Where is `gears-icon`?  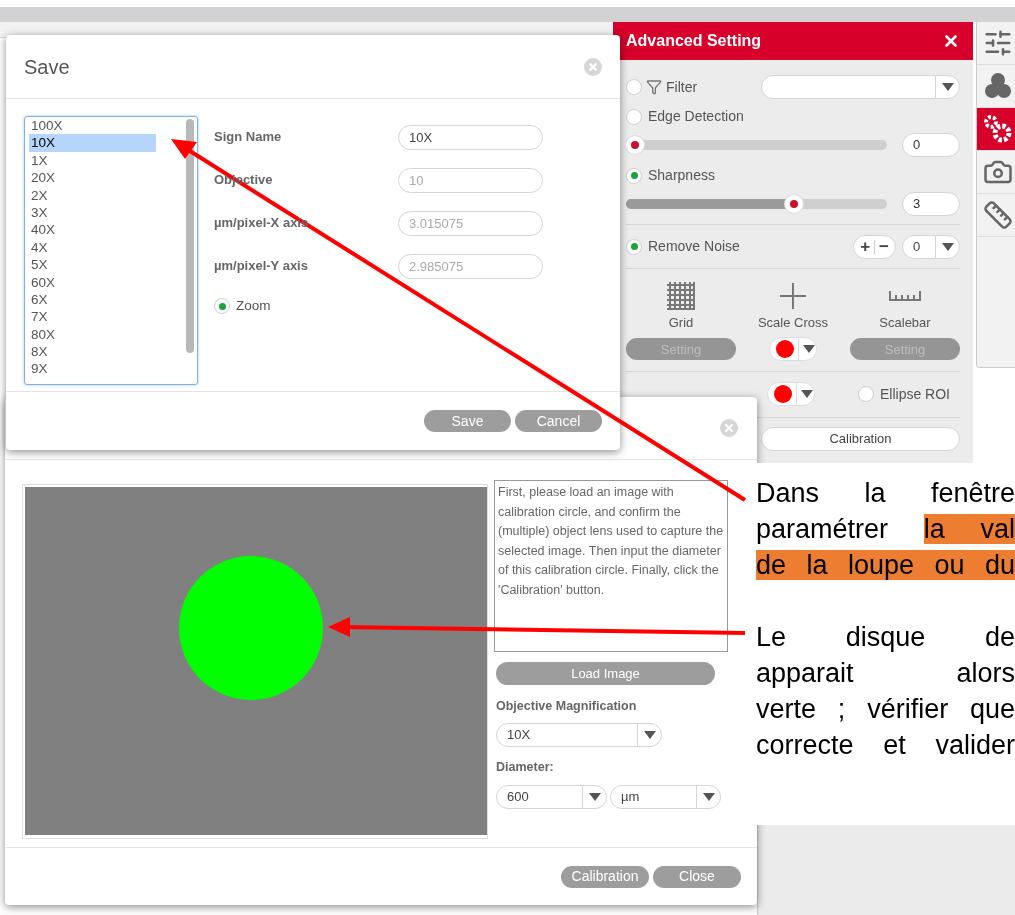 gears-icon is located at coordinates (998, 129).